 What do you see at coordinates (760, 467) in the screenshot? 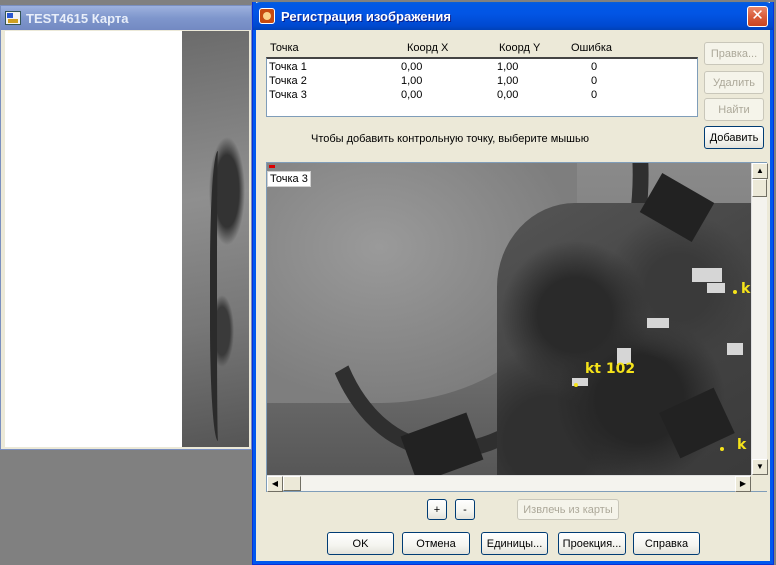
I see `scroll-down-button: ▼` at bounding box center [760, 467].